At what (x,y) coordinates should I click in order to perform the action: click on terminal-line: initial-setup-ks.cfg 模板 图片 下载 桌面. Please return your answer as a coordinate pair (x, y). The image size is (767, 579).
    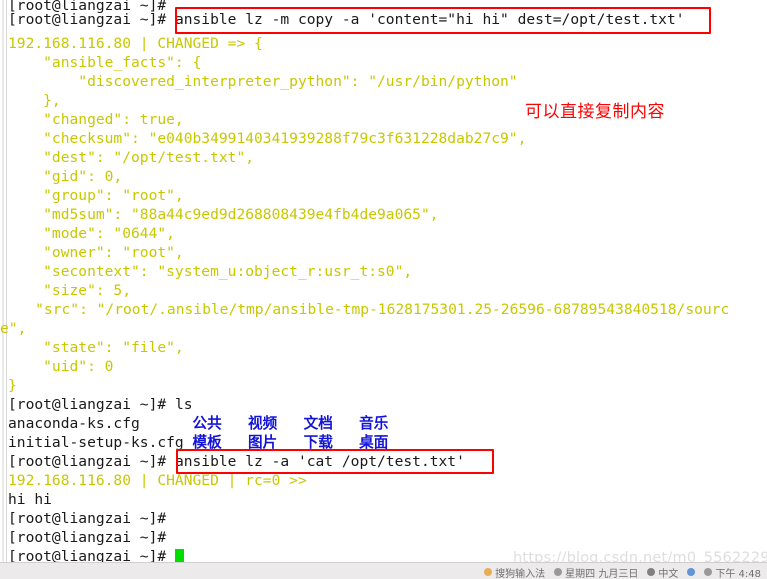
    Looking at the image, I should click on (198, 442).